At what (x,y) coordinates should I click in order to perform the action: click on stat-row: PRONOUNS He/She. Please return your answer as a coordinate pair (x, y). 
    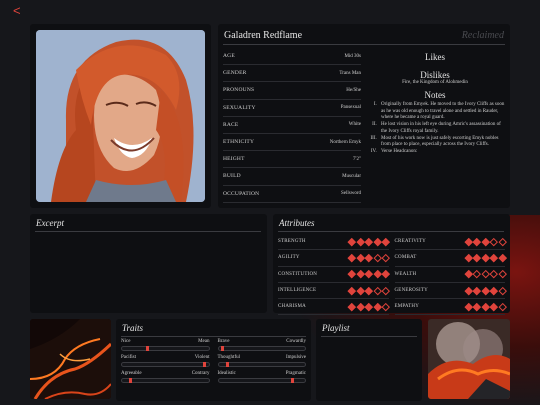
    Looking at the image, I should click on (292, 91).